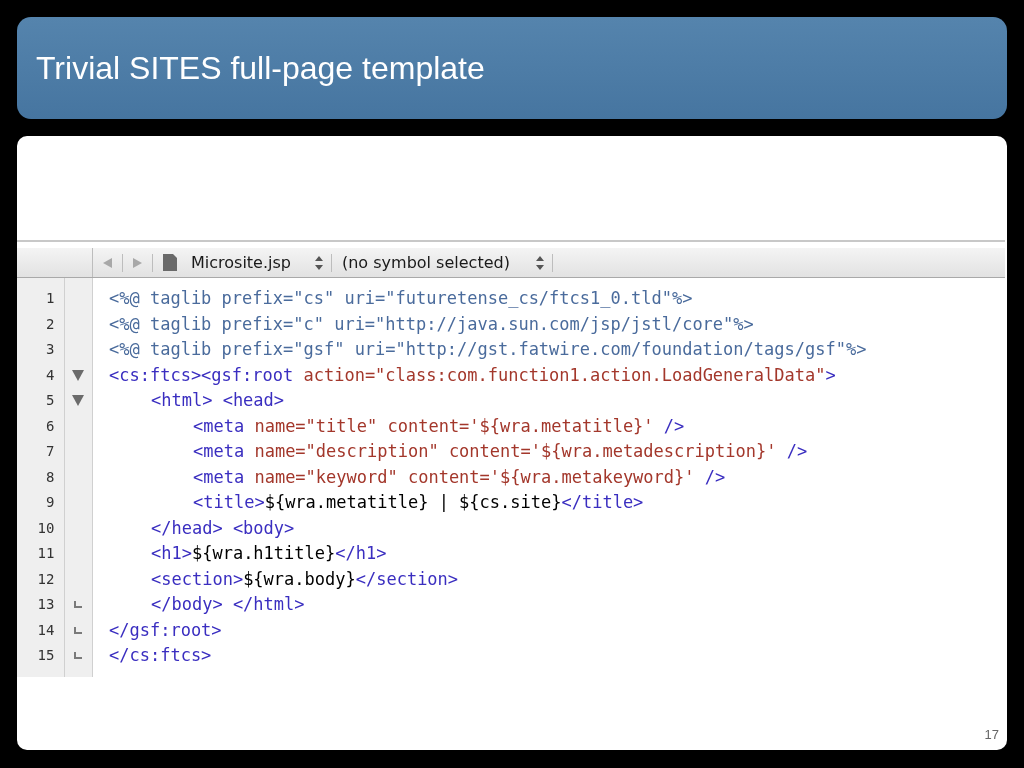 The width and height of the screenshot is (1024, 768). Describe the element at coordinates (241, 262) in the screenshot. I see `file-name: Microsite.jsp` at that location.